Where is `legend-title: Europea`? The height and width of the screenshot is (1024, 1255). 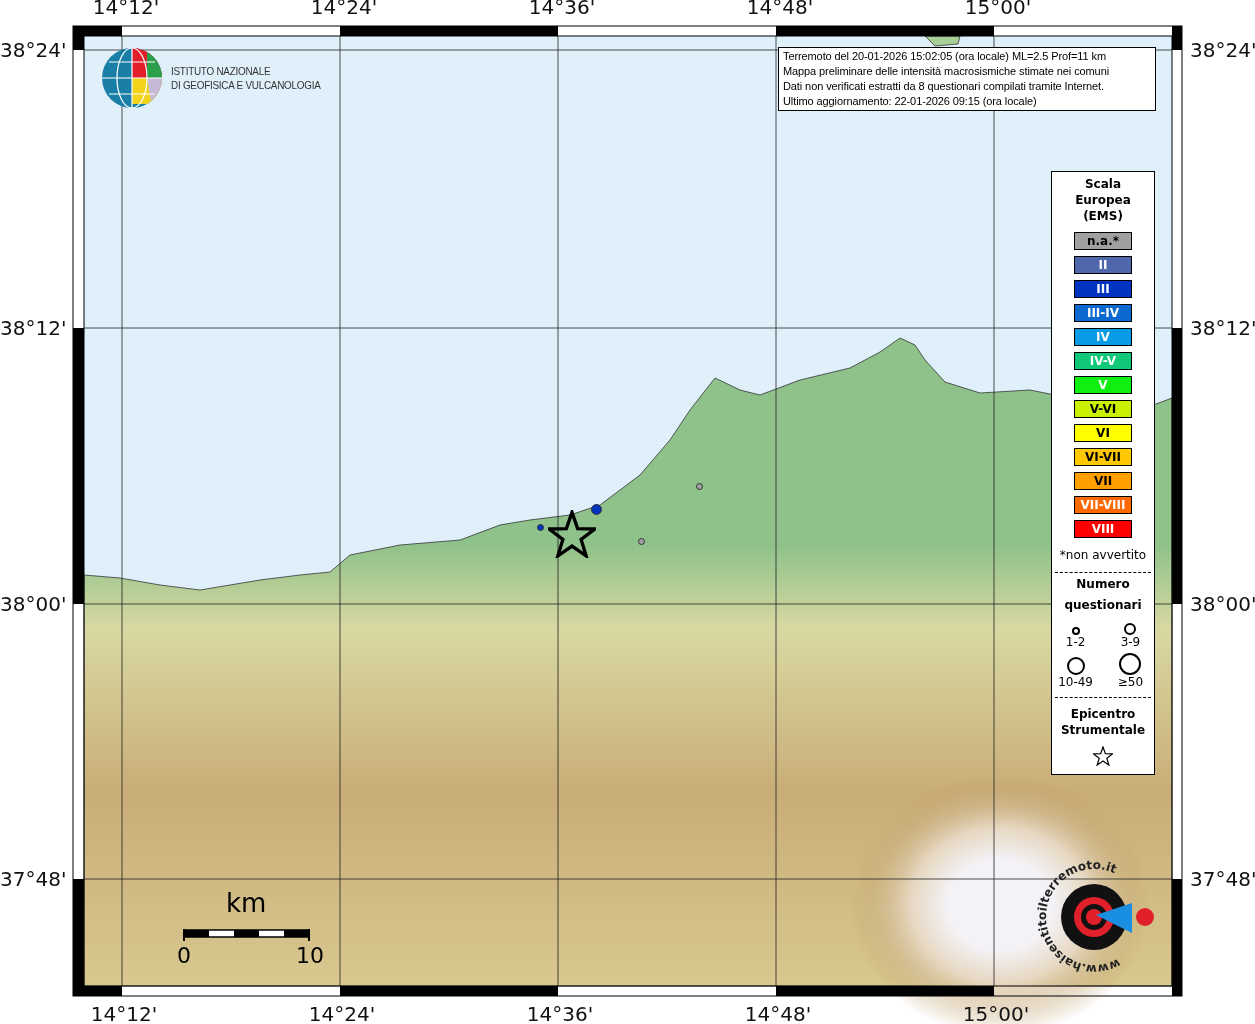
legend-title: Europea is located at coordinates (1103, 200).